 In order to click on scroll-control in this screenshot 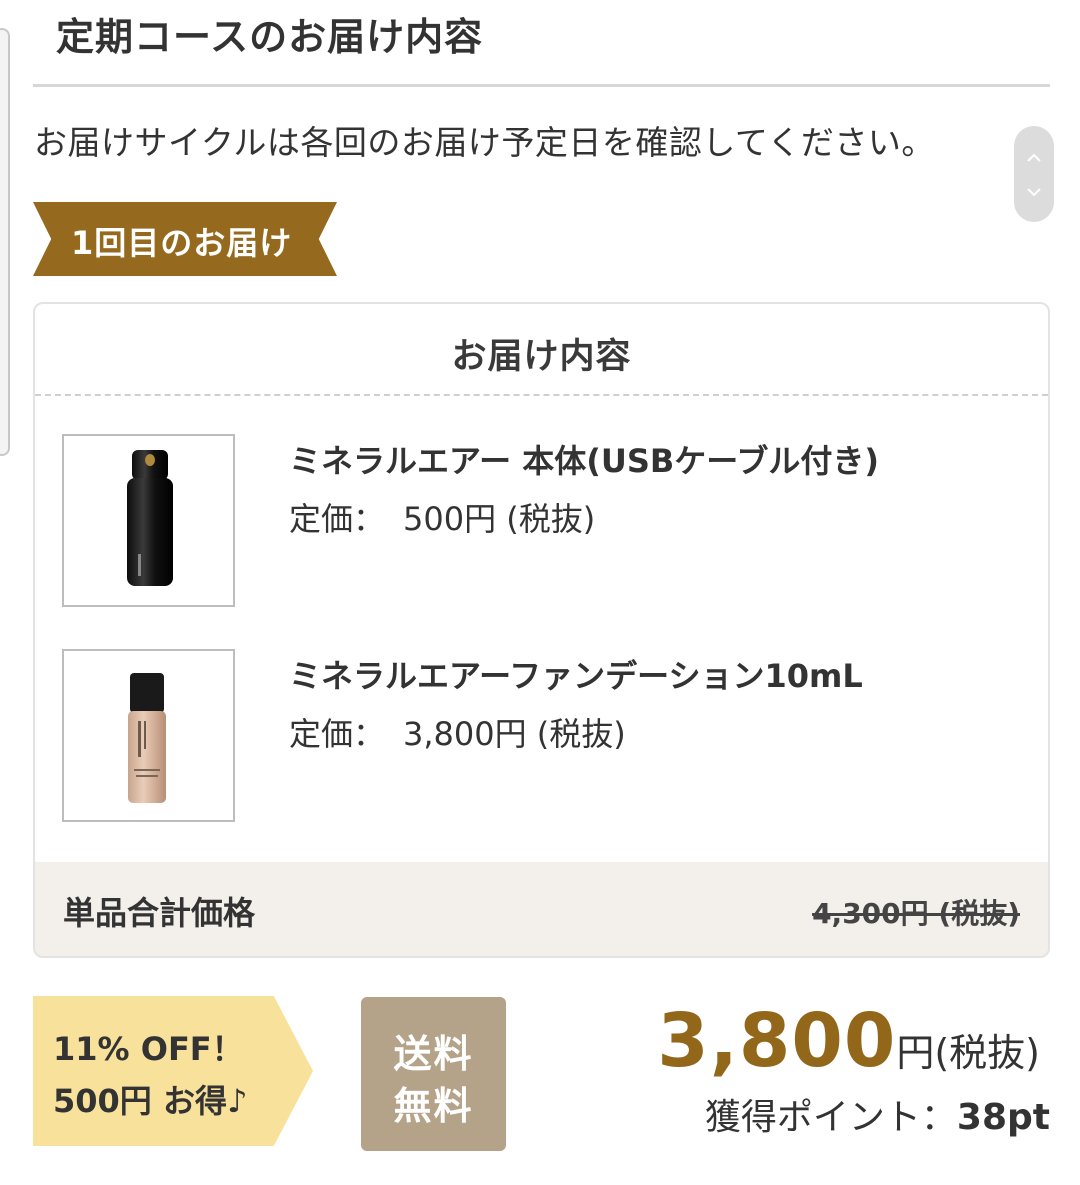, I will do `click(1034, 174)`.